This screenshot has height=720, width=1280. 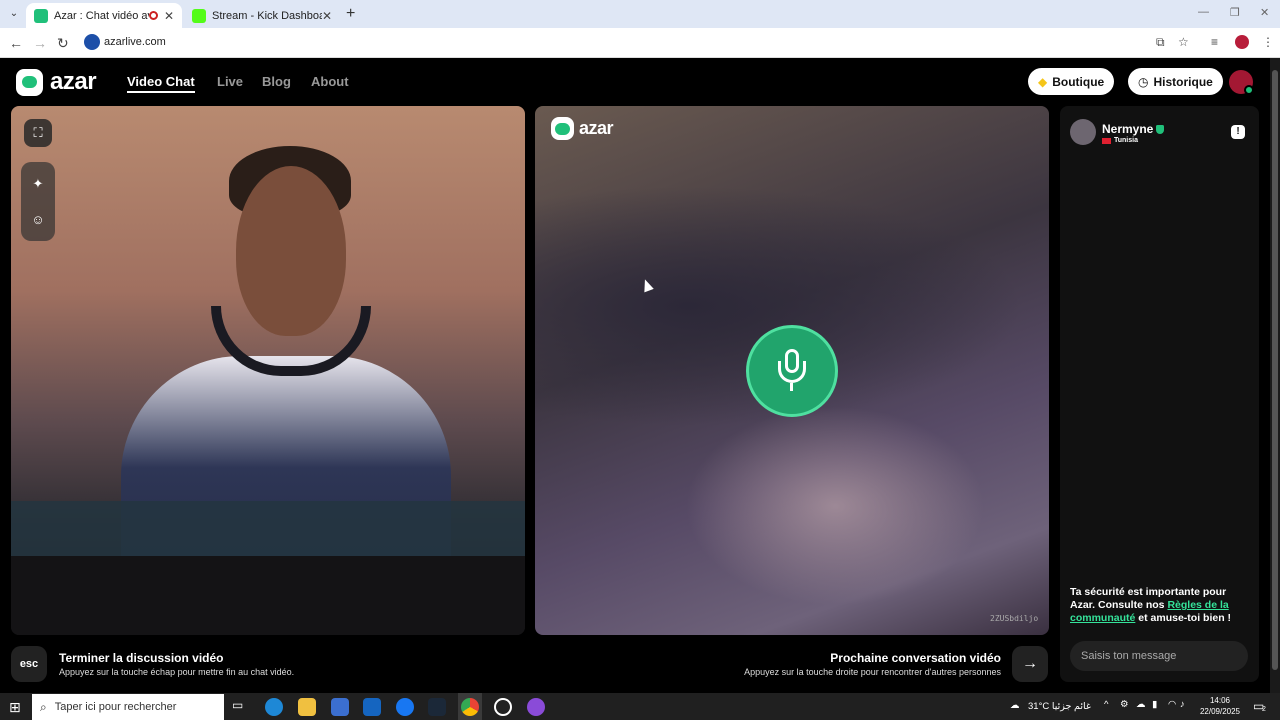 What do you see at coordinates (274, 707) in the screenshot?
I see `edge-icon` at bounding box center [274, 707].